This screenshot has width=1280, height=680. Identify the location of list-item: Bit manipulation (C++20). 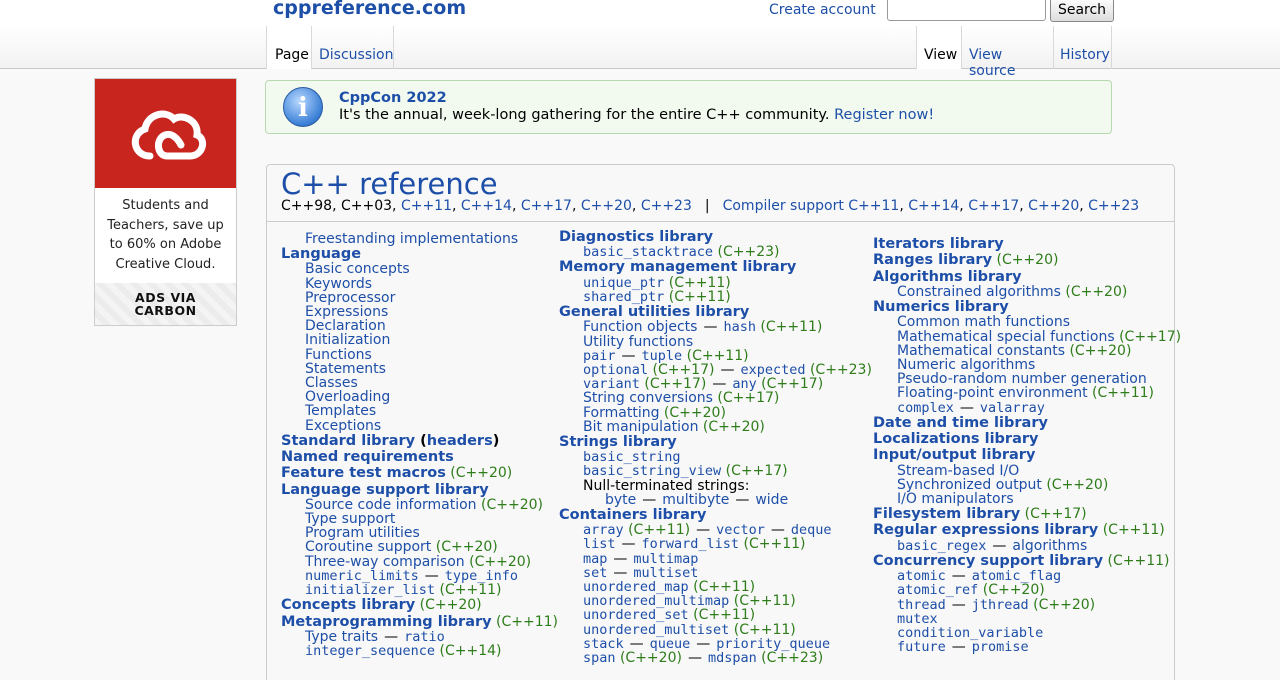
(715, 427).